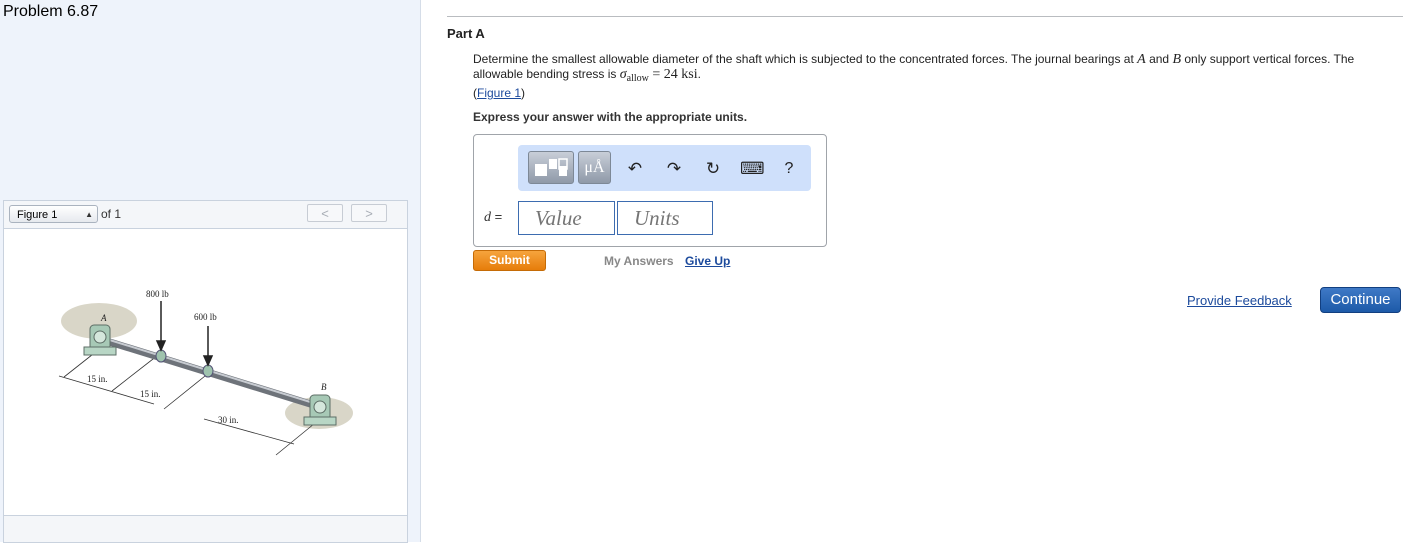 The height and width of the screenshot is (543, 1422). I want to click on help-icon: ?, so click(789, 169).